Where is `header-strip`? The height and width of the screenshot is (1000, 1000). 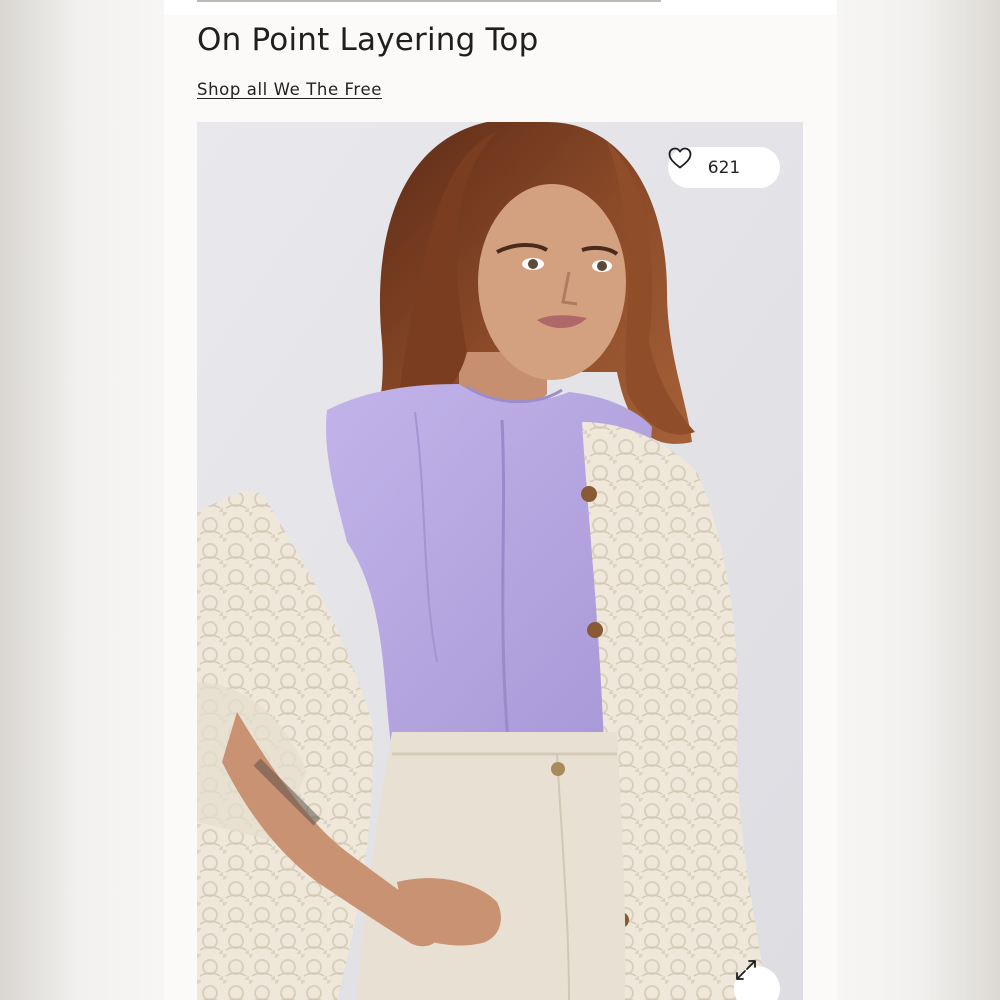
header-strip is located at coordinates (500, 7).